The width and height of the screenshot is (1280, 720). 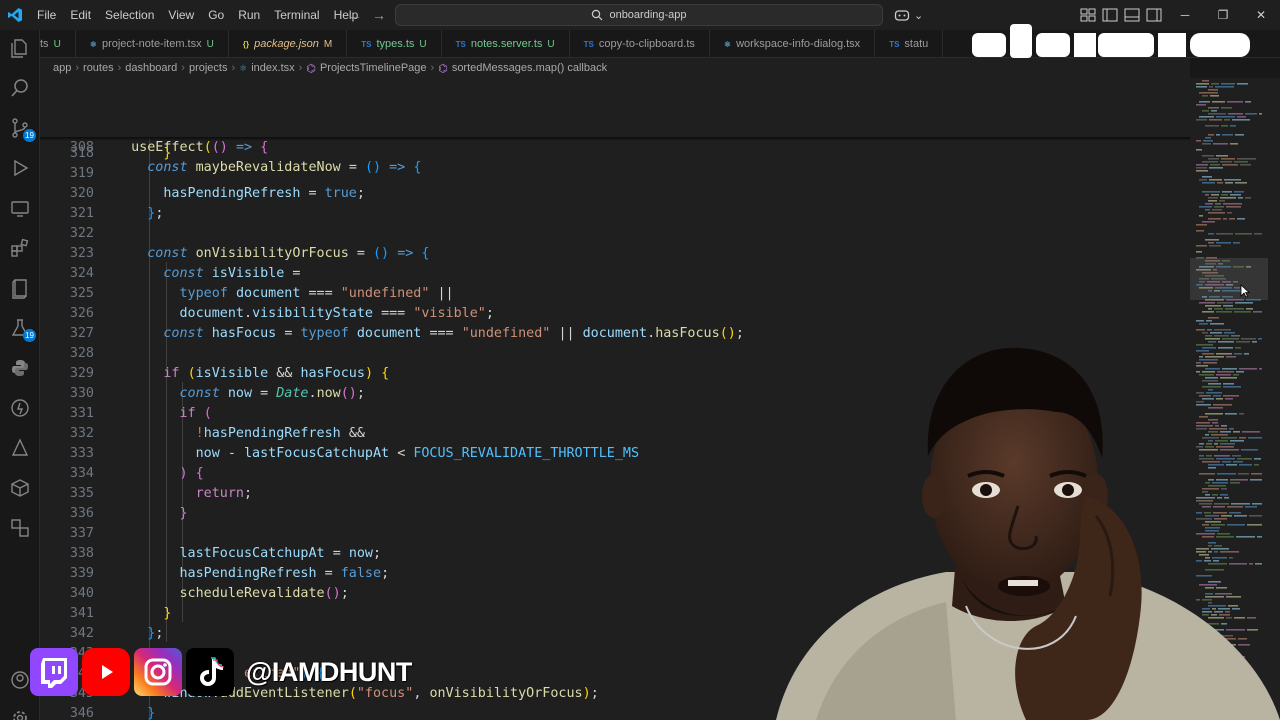 What do you see at coordinates (58, 43) in the screenshot?
I see `tab-ts: ts U` at bounding box center [58, 43].